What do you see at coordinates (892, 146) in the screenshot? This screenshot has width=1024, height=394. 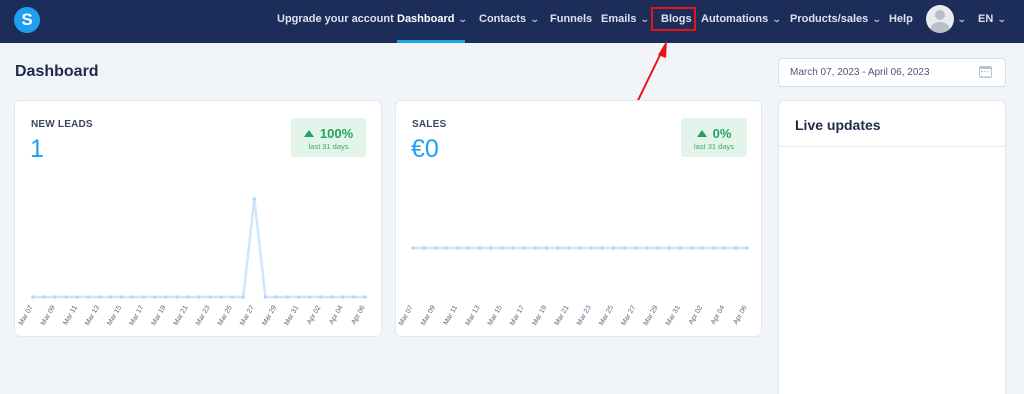 I see `live-updates-divider` at bounding box center [892, 146].